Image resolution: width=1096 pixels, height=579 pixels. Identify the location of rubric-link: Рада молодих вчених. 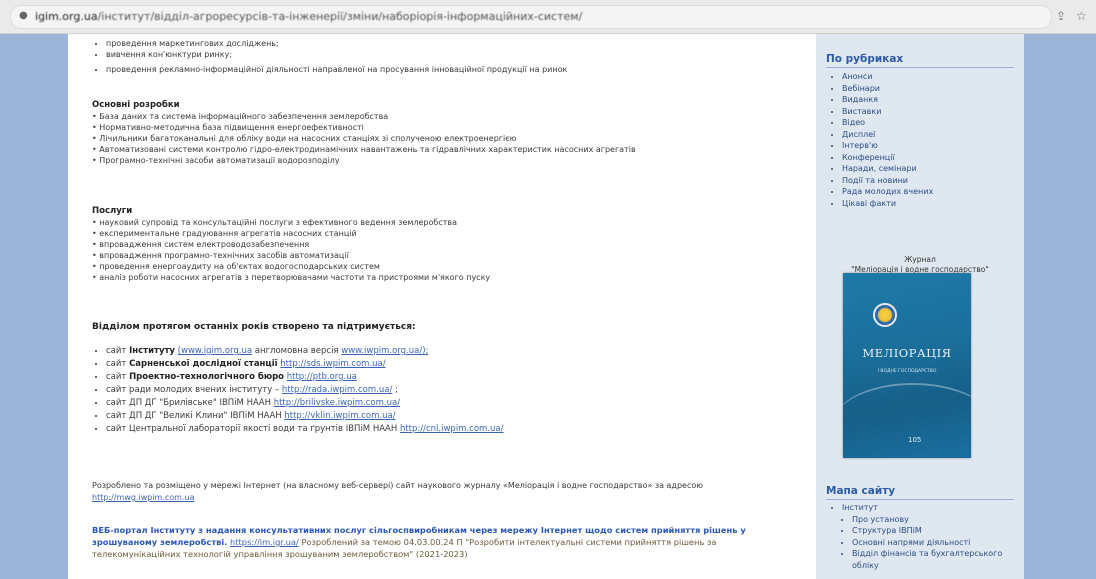
(933, 192).